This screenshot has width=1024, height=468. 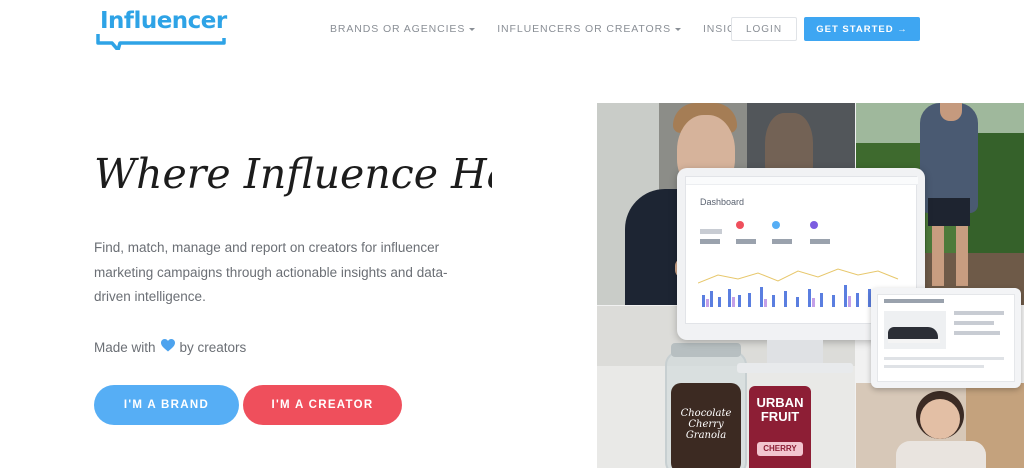 I want to click on jar-label: Chocolate Cherry Granola, so click(x=706, y=424).